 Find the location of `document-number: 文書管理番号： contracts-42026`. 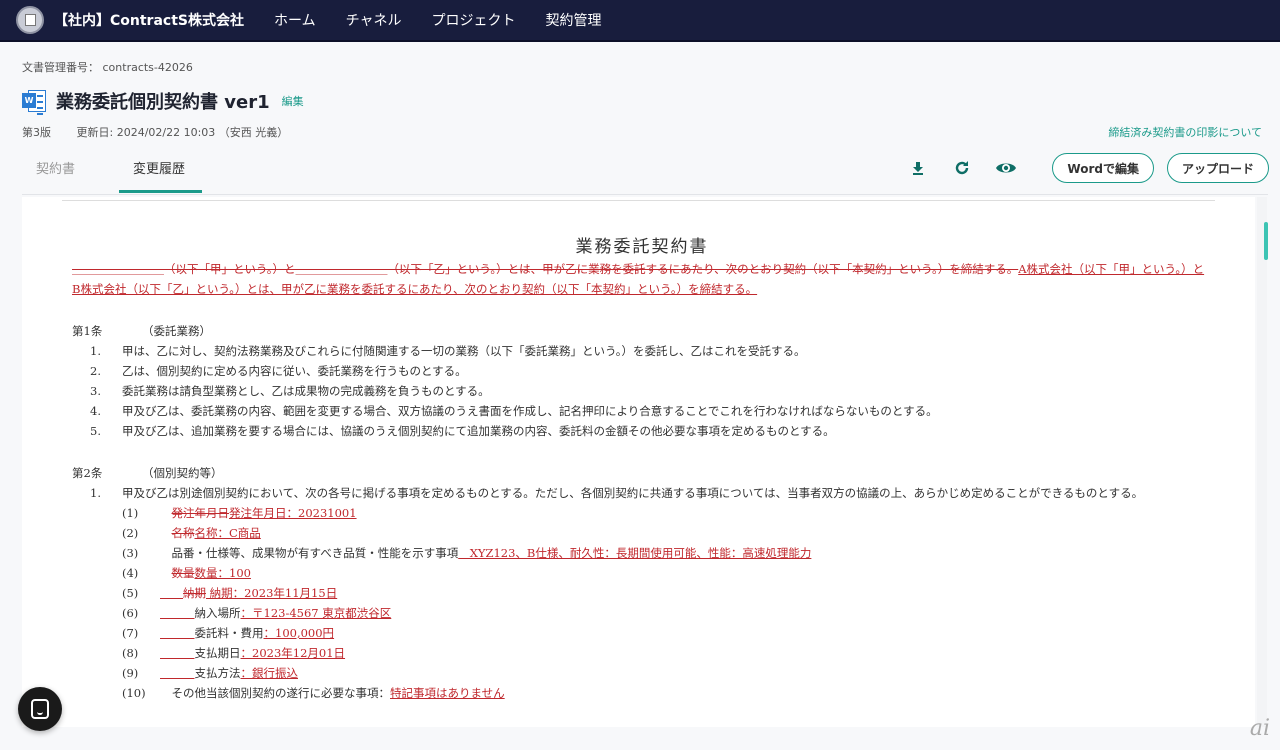

document-number: 文書管理番号： contracts-42026 is located at coordinates (107, 67).